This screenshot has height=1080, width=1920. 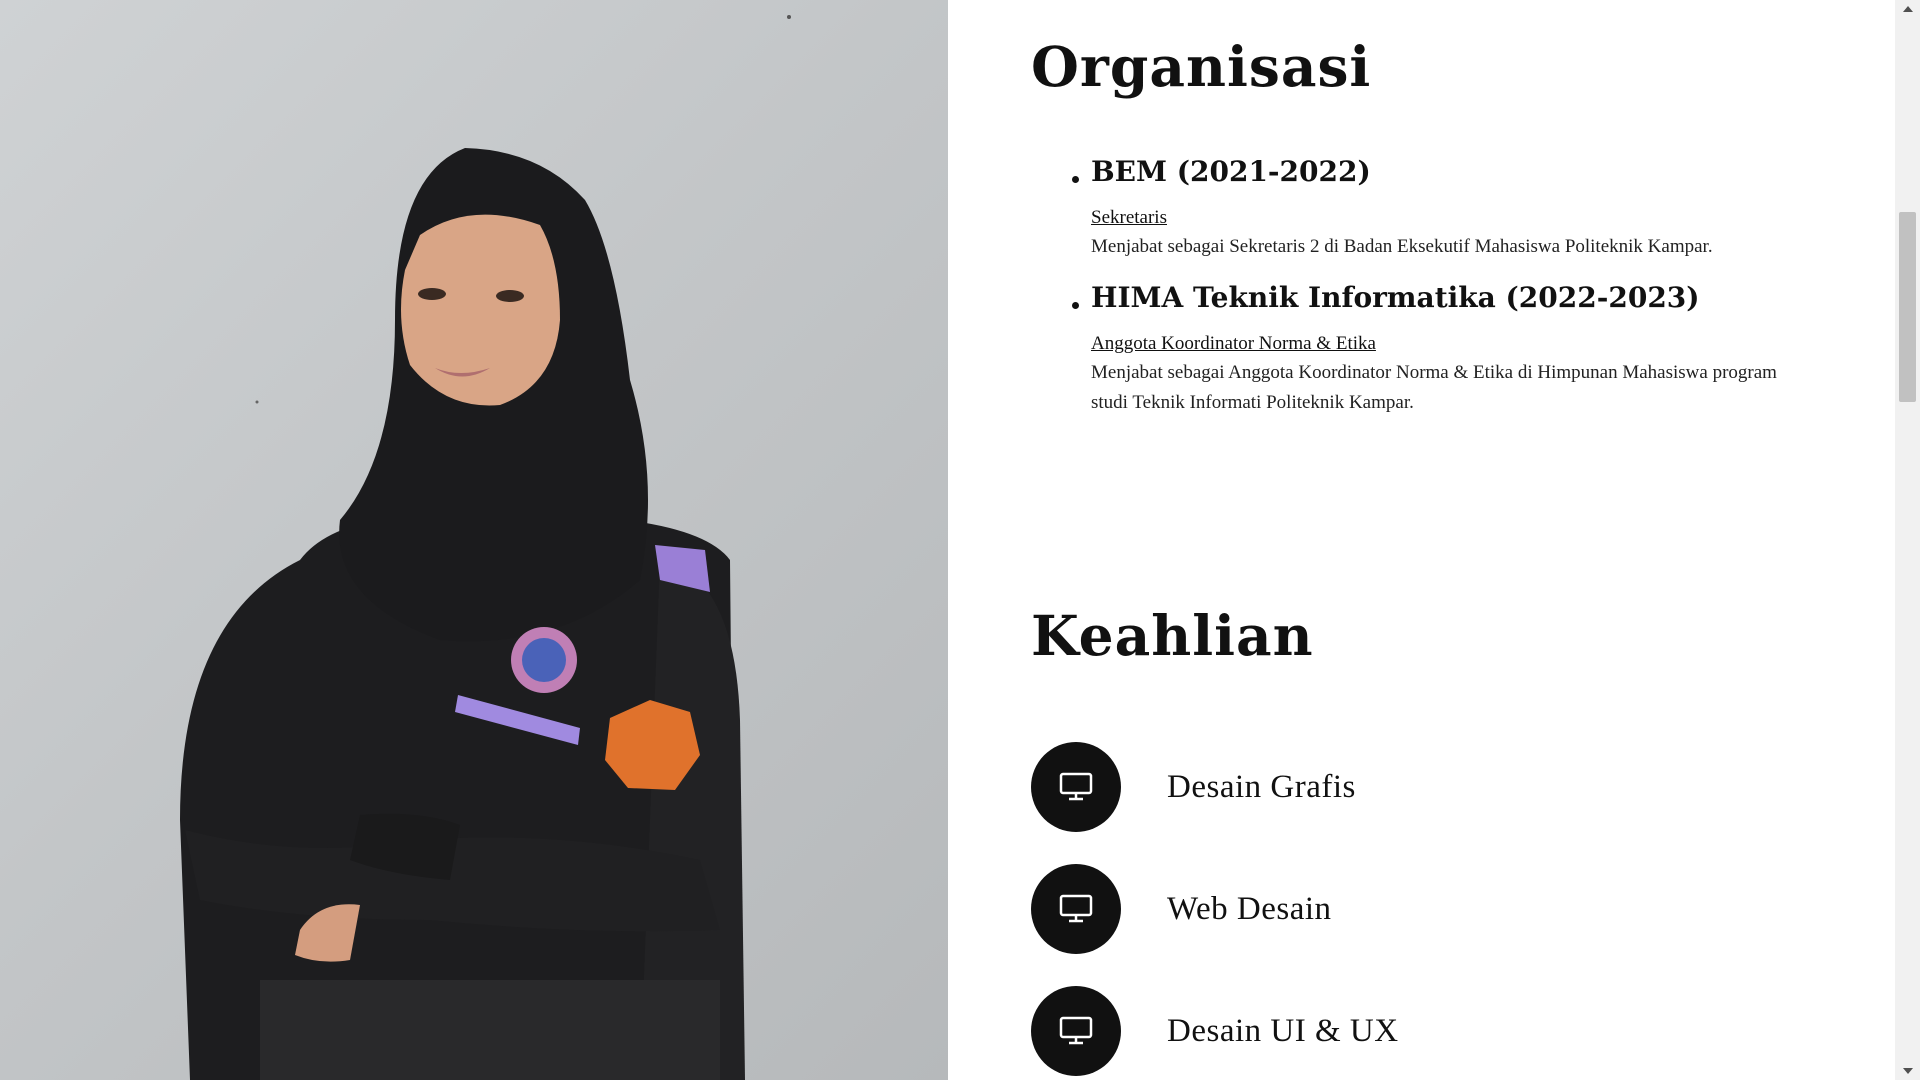 I want to click on skill-label: Web Desain, so click(x=1249, y=908).